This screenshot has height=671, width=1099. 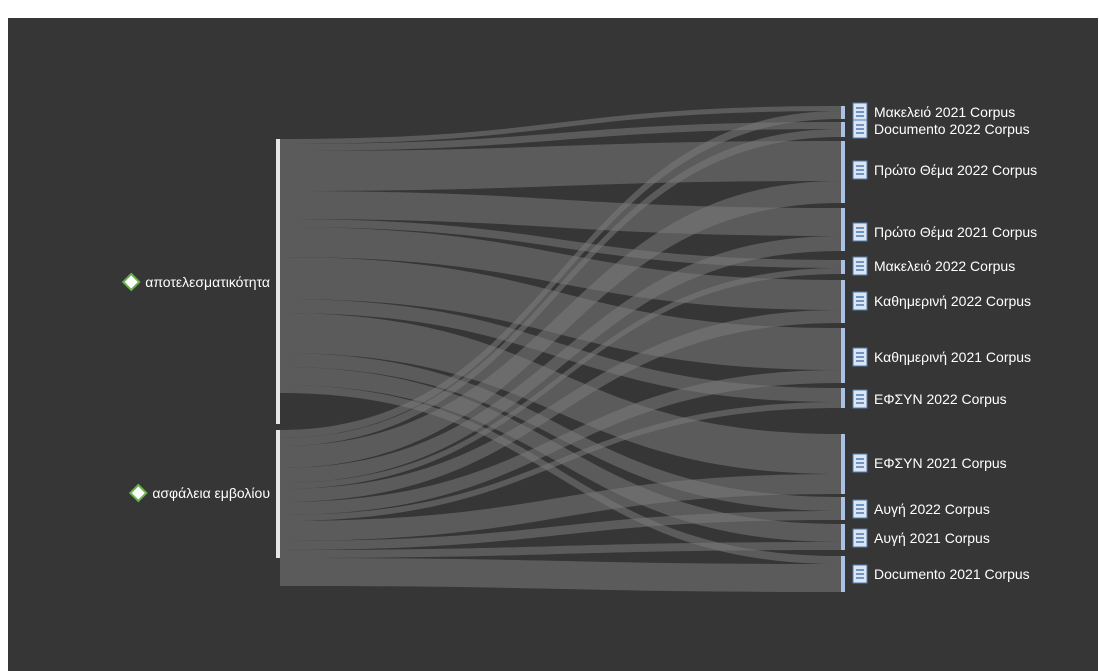 What do you see at coordinates (940, 463) in the screenshot?
I see `target-node-label: ΕΦΣΥΝ 2021 Corpus` at bounding box center [940, 463].